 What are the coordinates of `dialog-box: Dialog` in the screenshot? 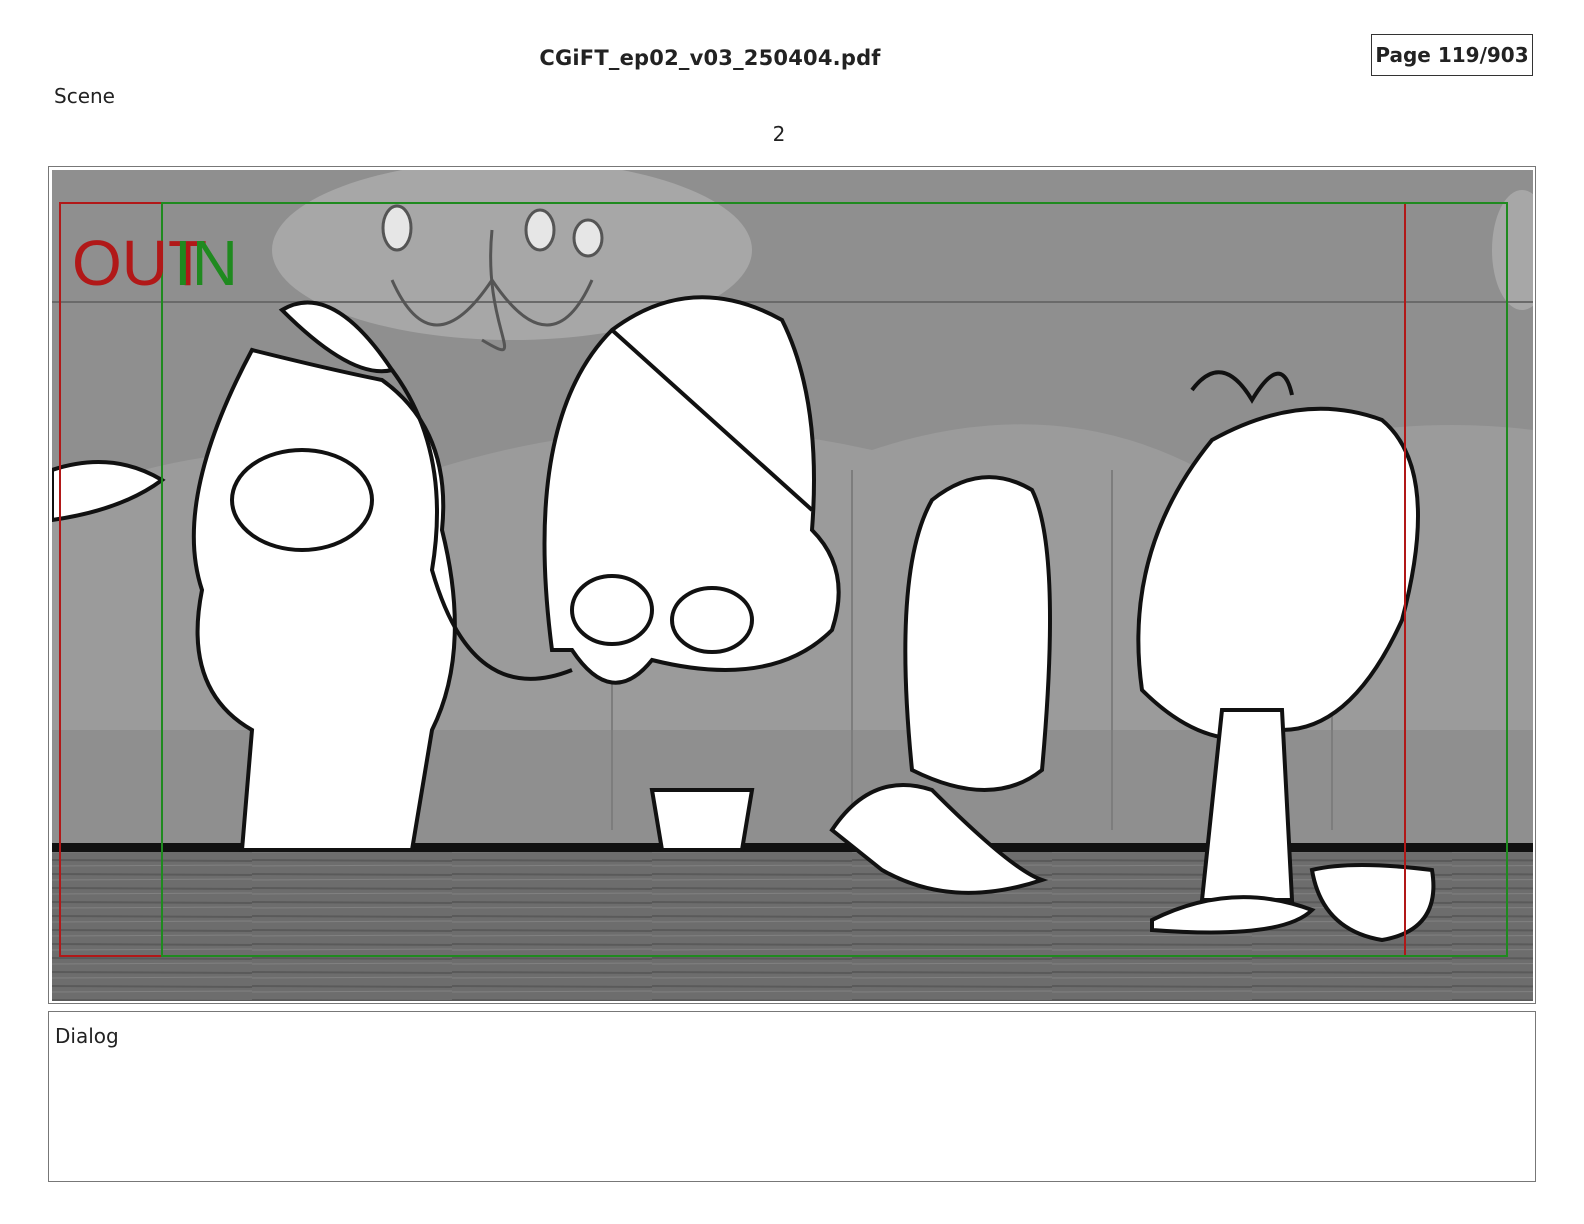 It's located at (792, 1096).